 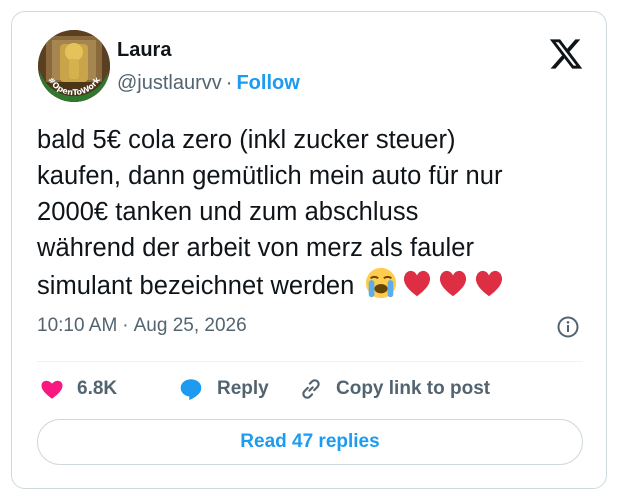 What do you see at coordinates (380, 283) in the screenshot?
I see `loudly-crying-face-icon` at bounding box center [380, 283].